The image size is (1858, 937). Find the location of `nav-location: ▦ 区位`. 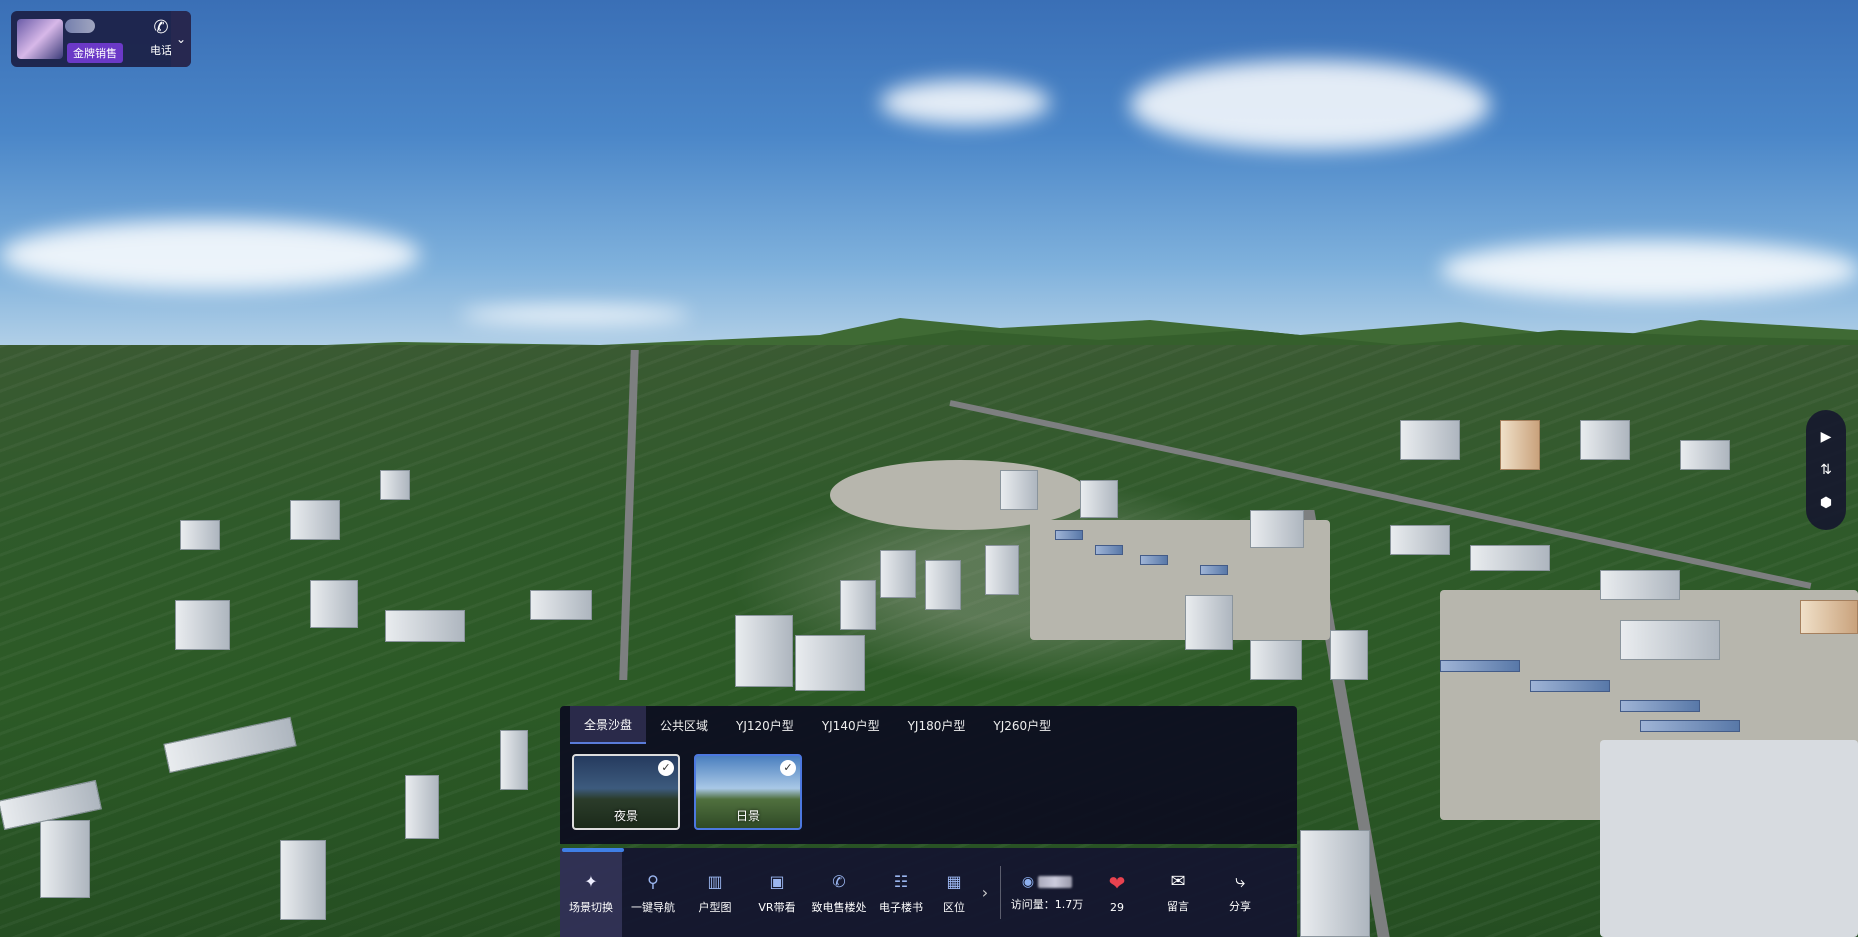

nav-location: ▦ 区位 is located at coordinates (954, 892).